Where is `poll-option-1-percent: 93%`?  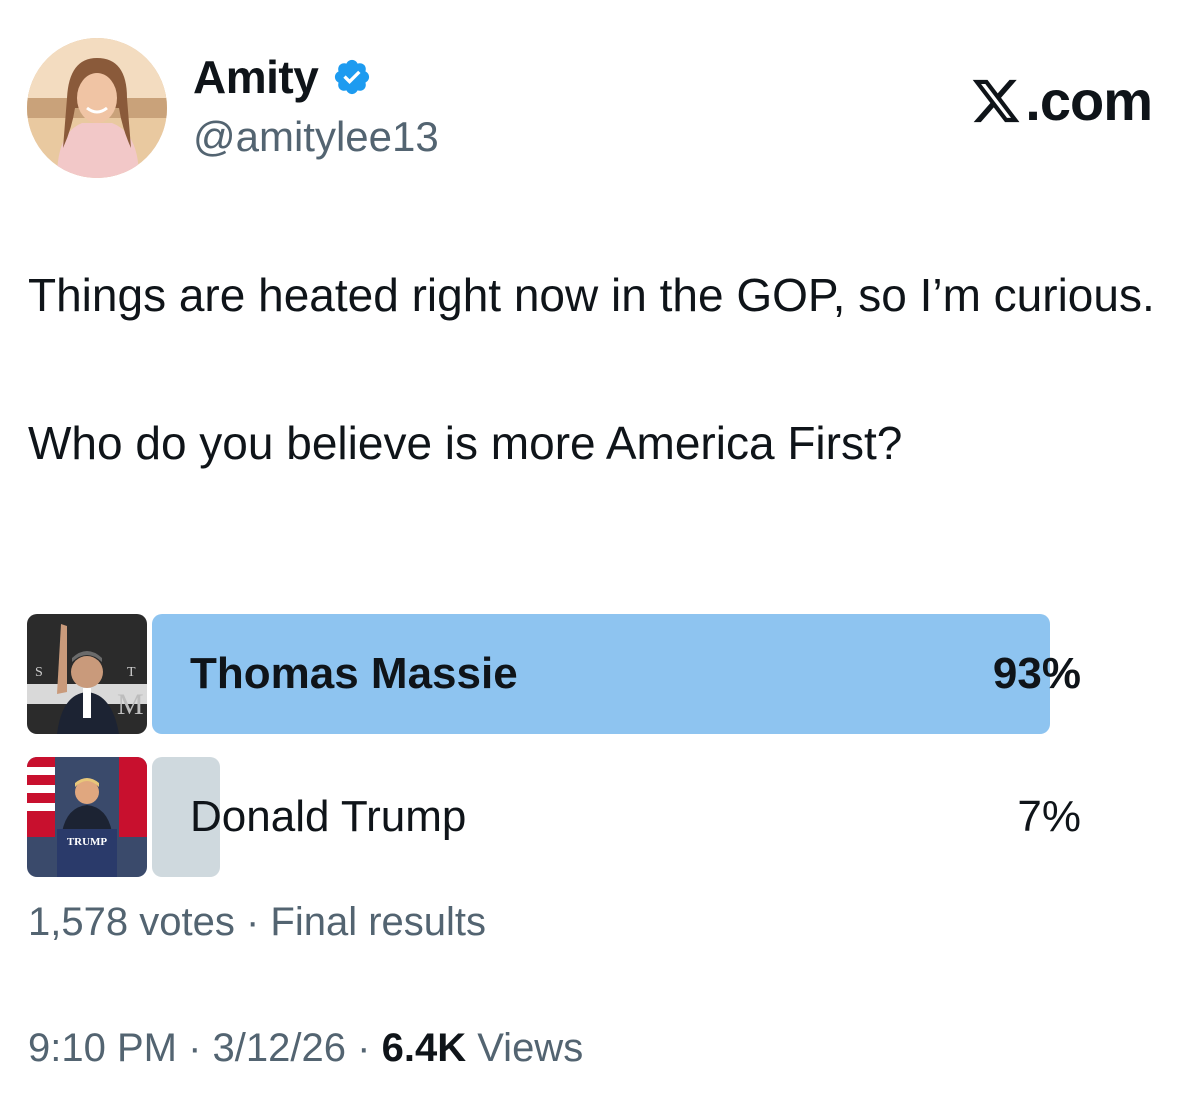
poll-option-1-percent: 93% is located at coordinates (1036, 673).